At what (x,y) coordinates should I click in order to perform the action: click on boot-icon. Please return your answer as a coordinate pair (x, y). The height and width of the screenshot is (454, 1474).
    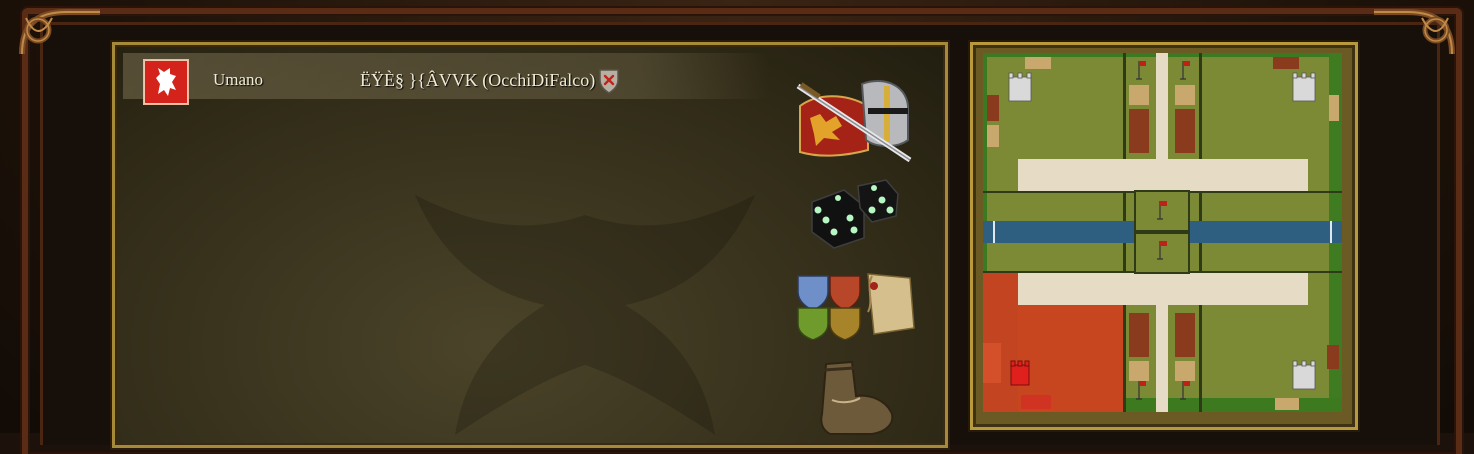
    Looking at the image, I should click on (857, 397).